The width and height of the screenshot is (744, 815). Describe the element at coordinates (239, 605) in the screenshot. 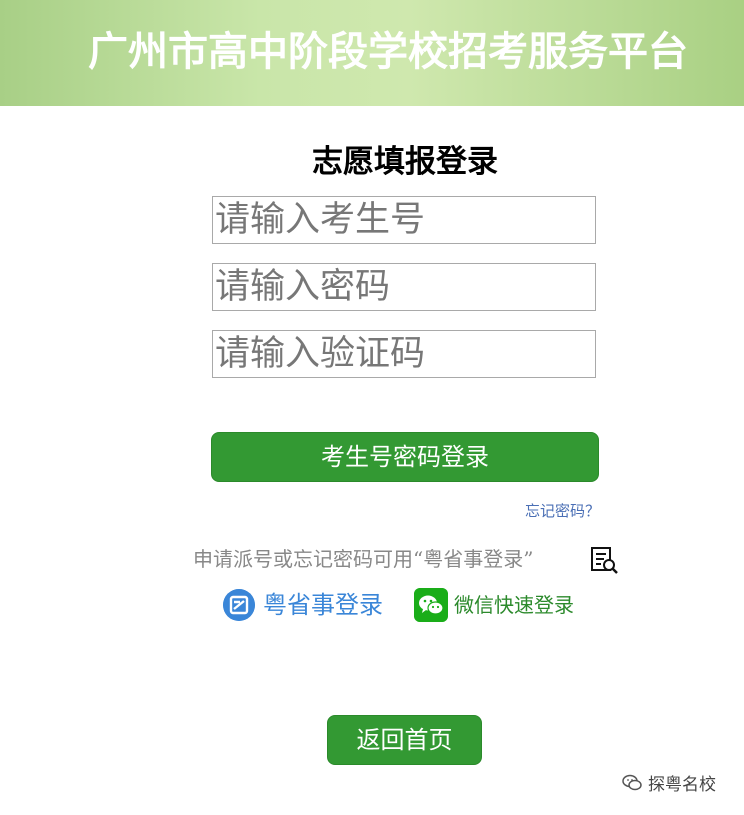

I see `yss-app-icon` at that location.